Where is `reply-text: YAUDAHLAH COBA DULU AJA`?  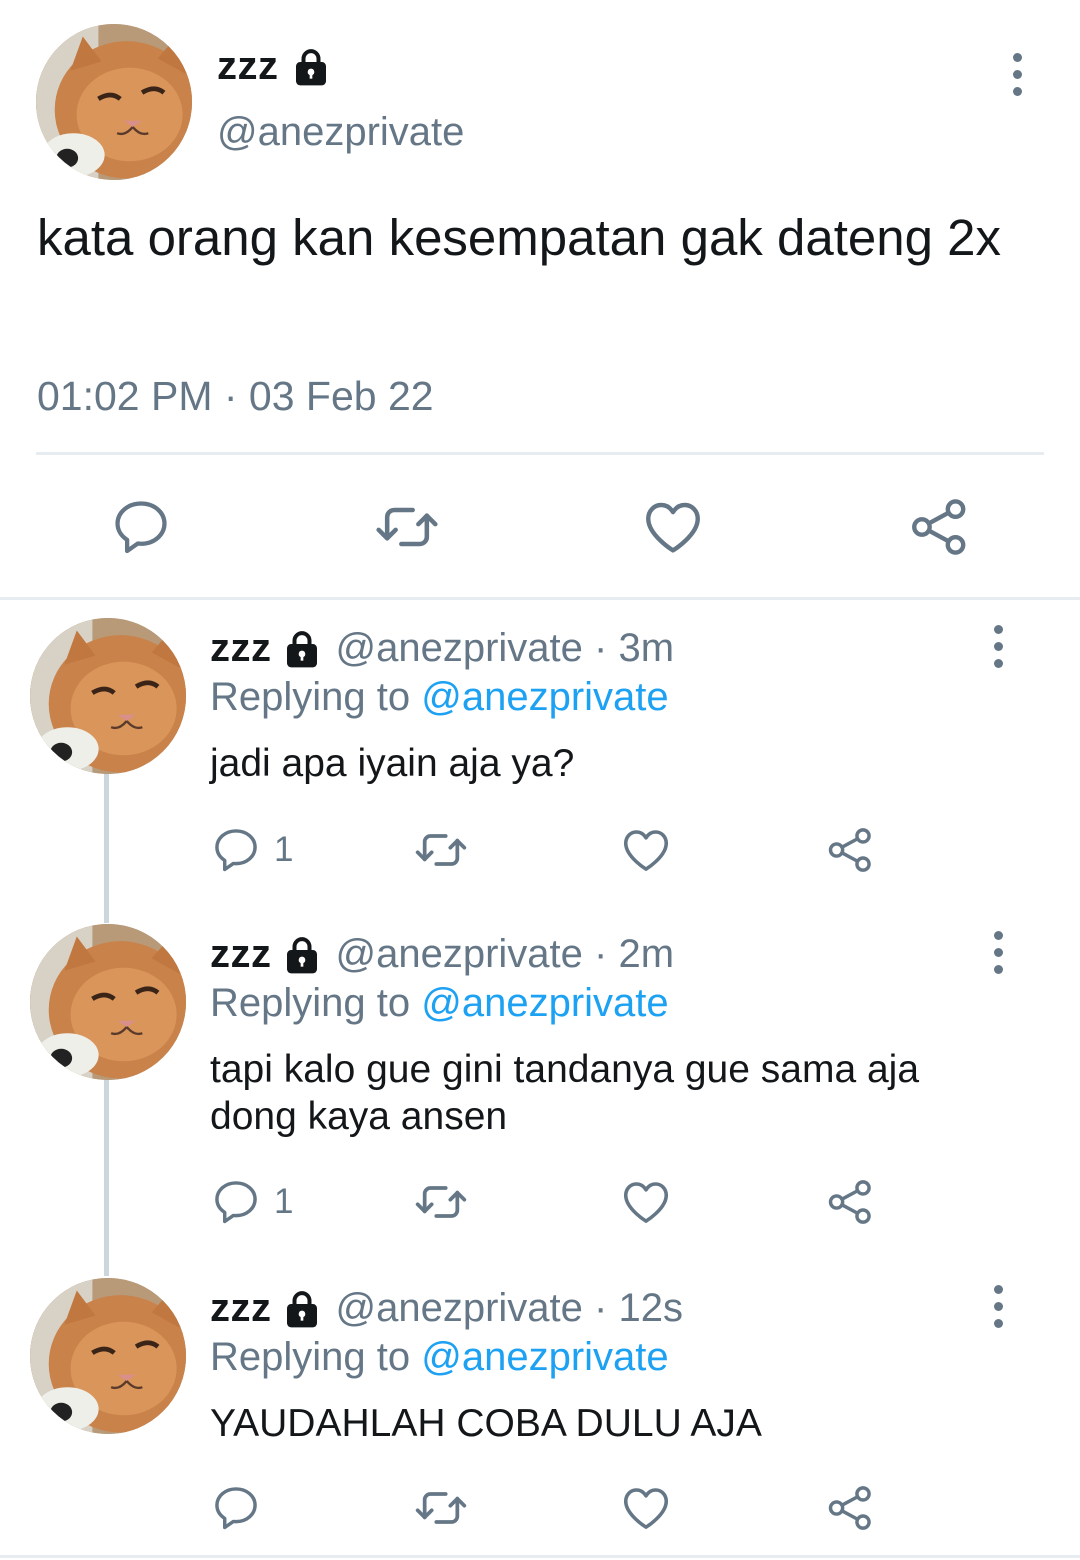
reply-text: YAUDAHLAH COBA DULU AJA is located at coordinates (486, 1423).